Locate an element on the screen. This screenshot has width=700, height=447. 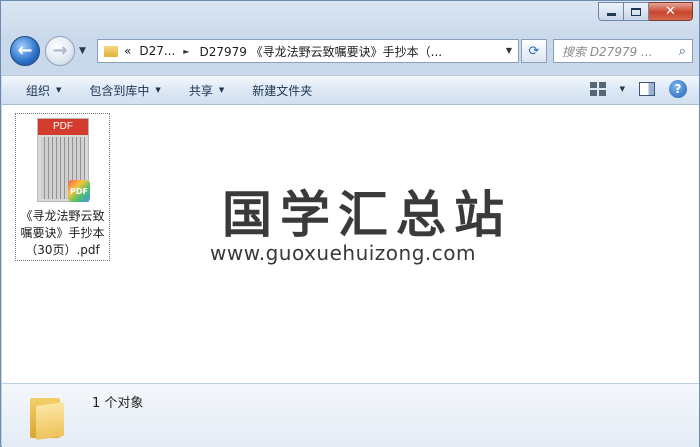
command-bar: 组织 ▼ 包含到库中 ▼ 共享 ▼ 新建文件夹 ▼ ? is located at coordinates (350, 90).